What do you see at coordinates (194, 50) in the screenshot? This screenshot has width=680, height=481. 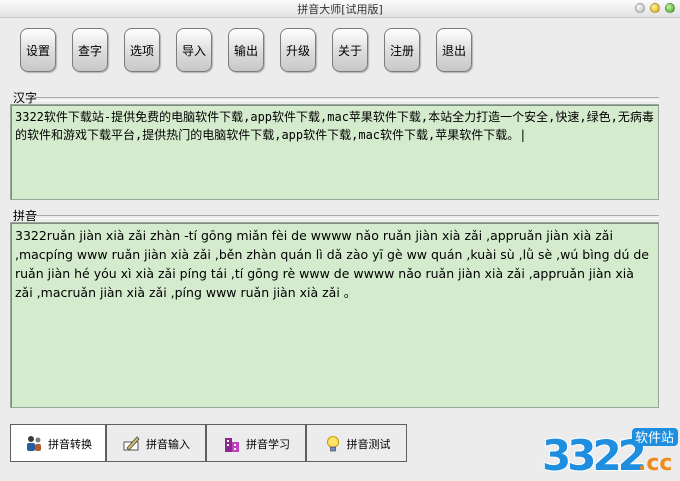 I see `import-button: 导入` at bounding box center [194, 50].